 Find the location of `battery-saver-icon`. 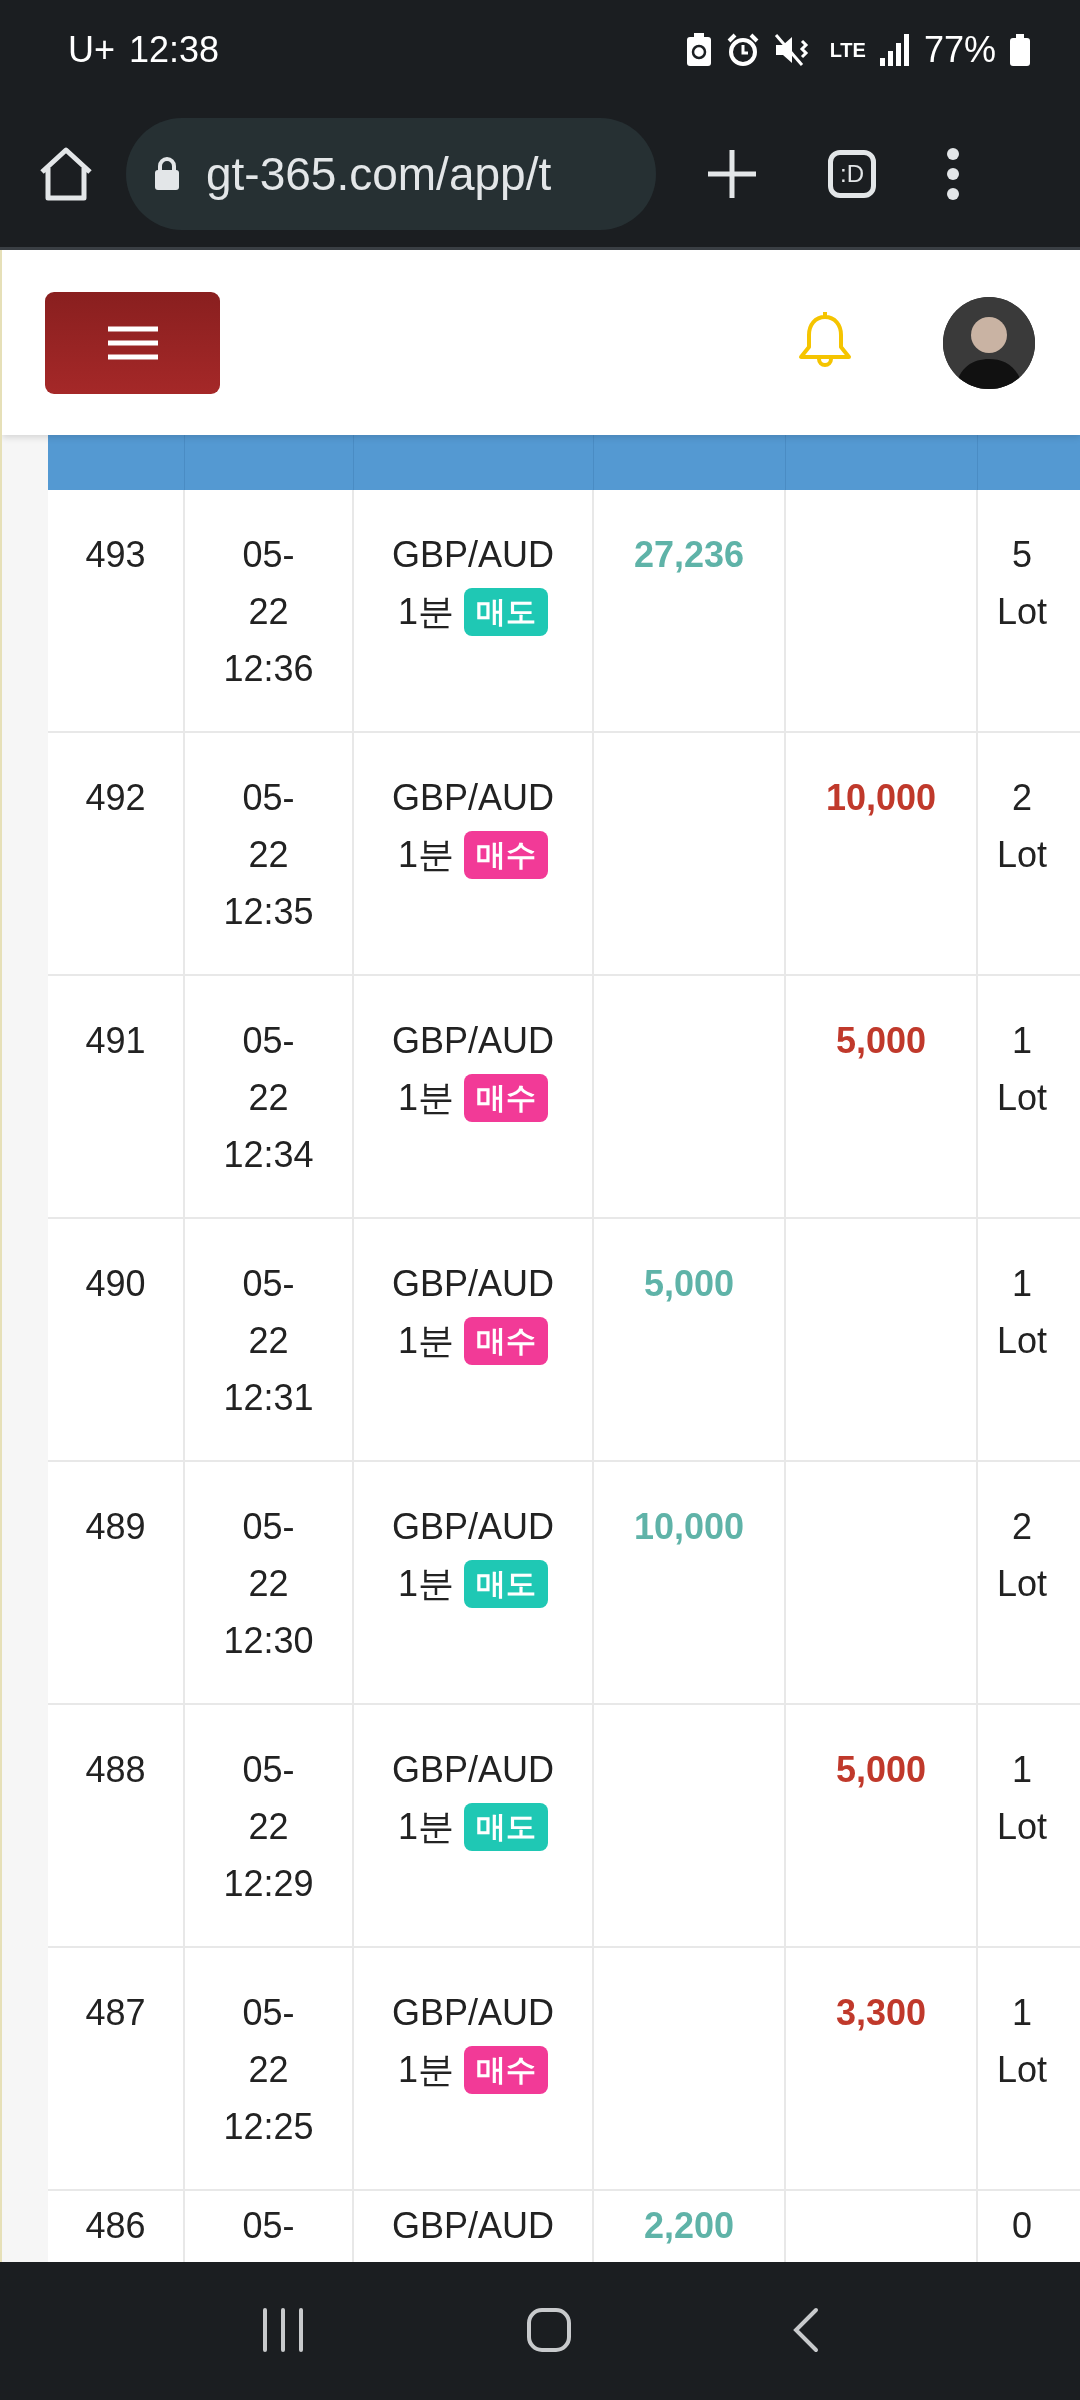

battery-saver-icon is located at coordinates (698, 50).